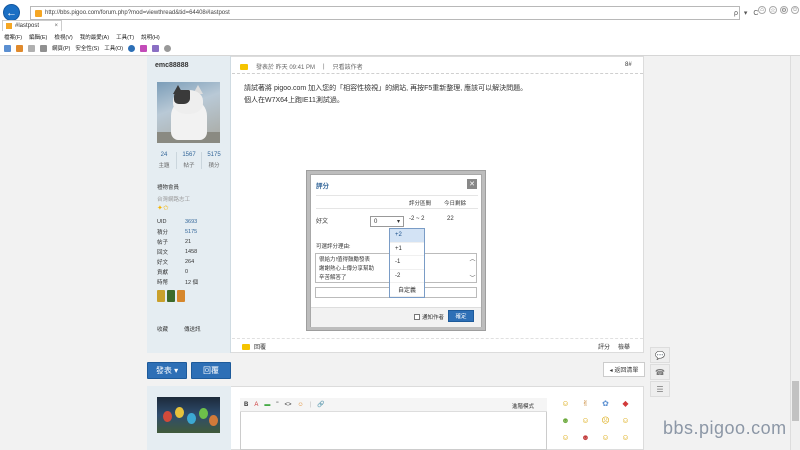  I want to click on cmd-tools: 工具(O), so click(113, 48).